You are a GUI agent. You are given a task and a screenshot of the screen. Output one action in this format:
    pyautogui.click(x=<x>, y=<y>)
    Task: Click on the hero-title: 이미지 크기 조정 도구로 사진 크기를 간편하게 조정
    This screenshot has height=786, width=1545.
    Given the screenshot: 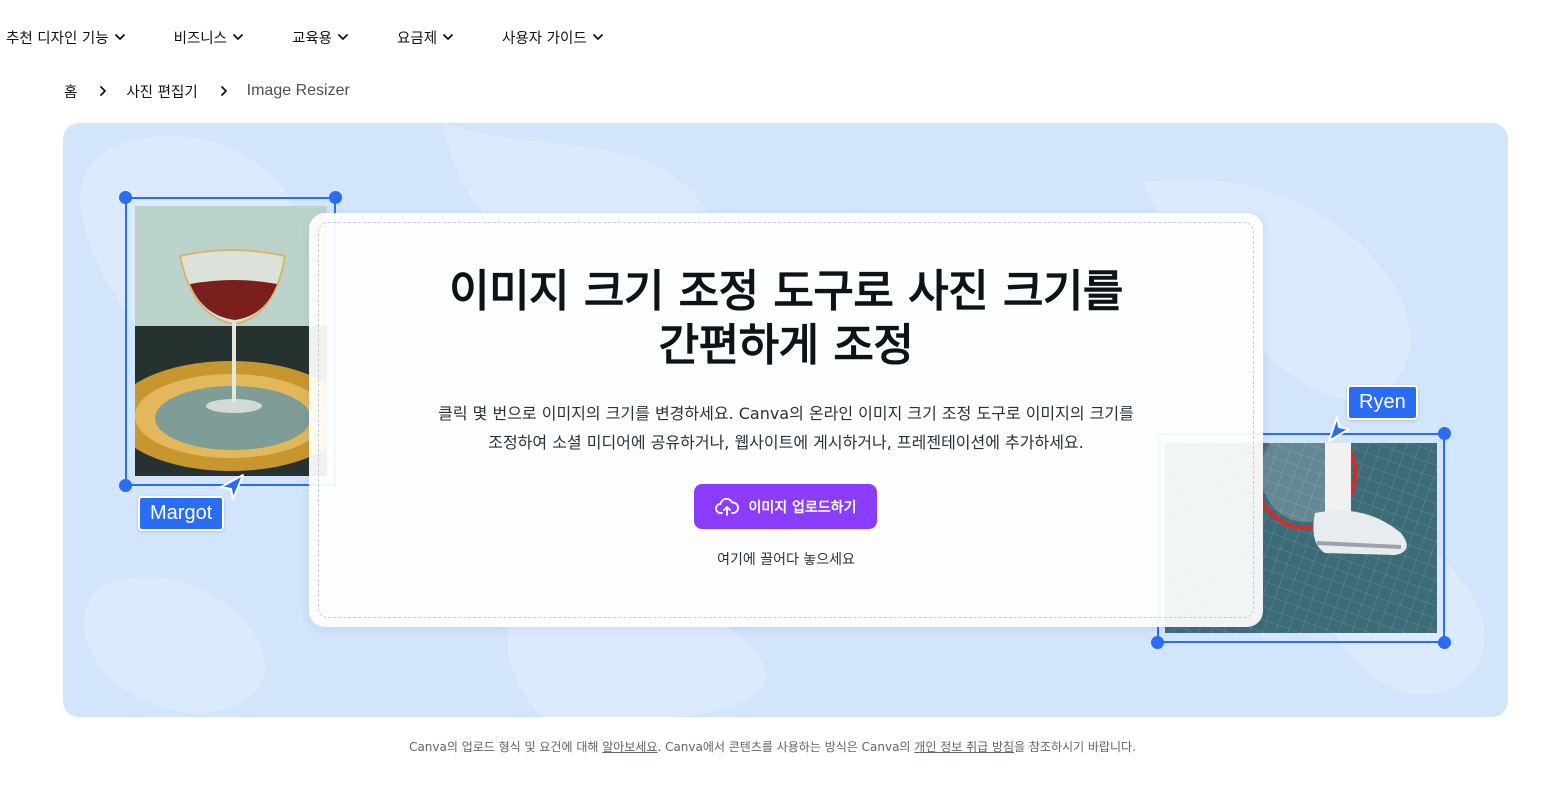 What is the action you would take?
    pyautogui.click(x=786, y=319)
    